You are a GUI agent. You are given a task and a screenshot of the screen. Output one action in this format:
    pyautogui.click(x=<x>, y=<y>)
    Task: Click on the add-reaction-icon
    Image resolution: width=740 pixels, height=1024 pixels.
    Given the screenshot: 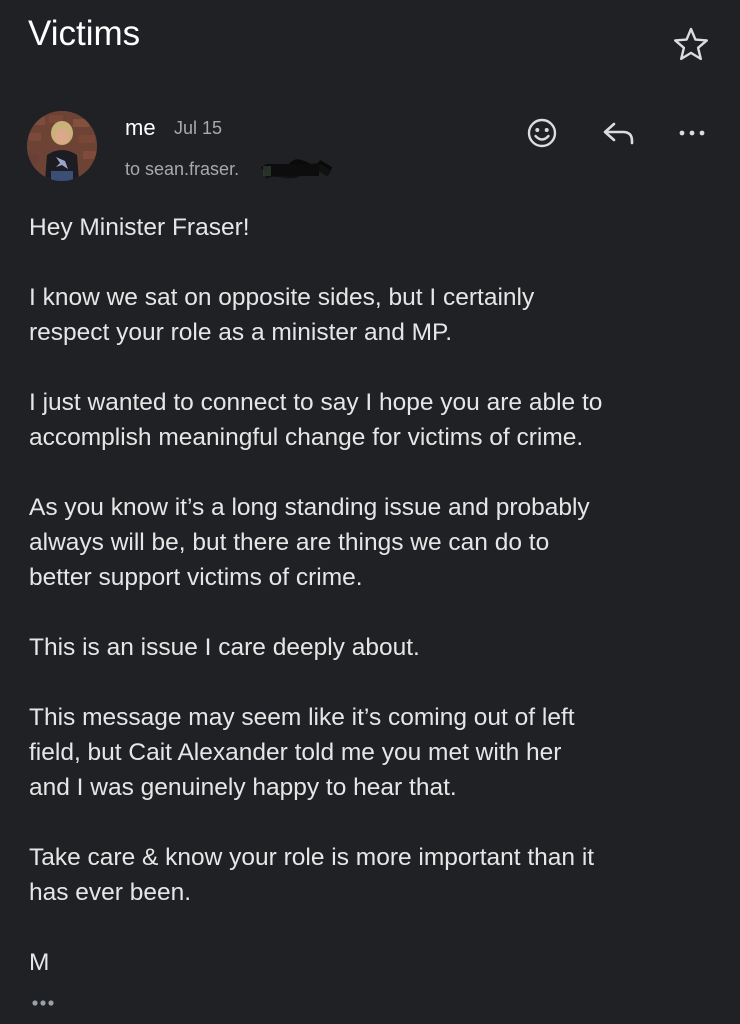 What is the action you would take?
    pyautogui.click(x=542, y=133)
    